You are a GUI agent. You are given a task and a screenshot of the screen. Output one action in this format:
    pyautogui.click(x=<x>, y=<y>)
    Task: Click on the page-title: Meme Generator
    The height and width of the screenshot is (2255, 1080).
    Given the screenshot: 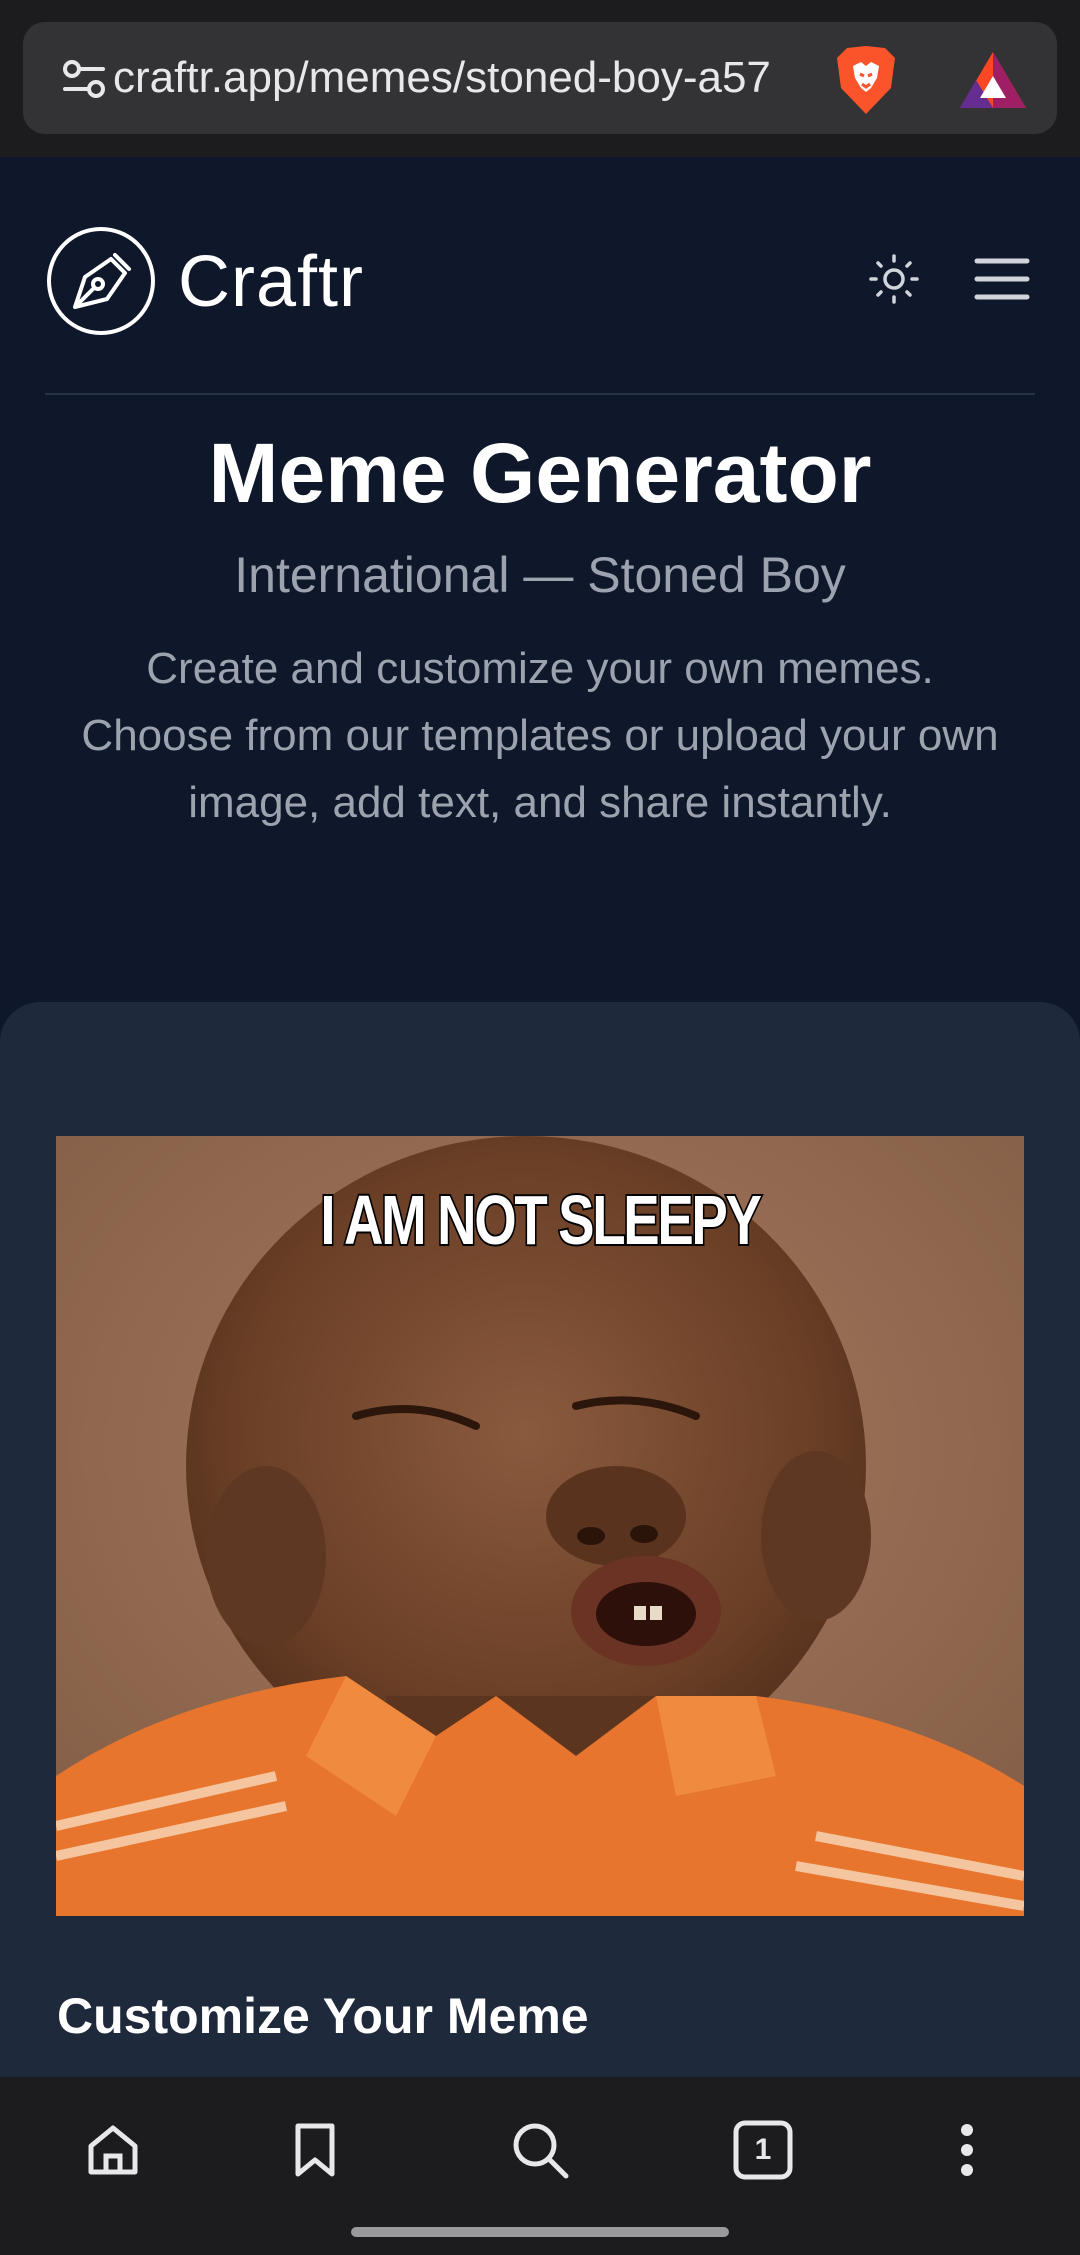 What is the action you would take?
    pyautogui.click(x=540, y=473)
    